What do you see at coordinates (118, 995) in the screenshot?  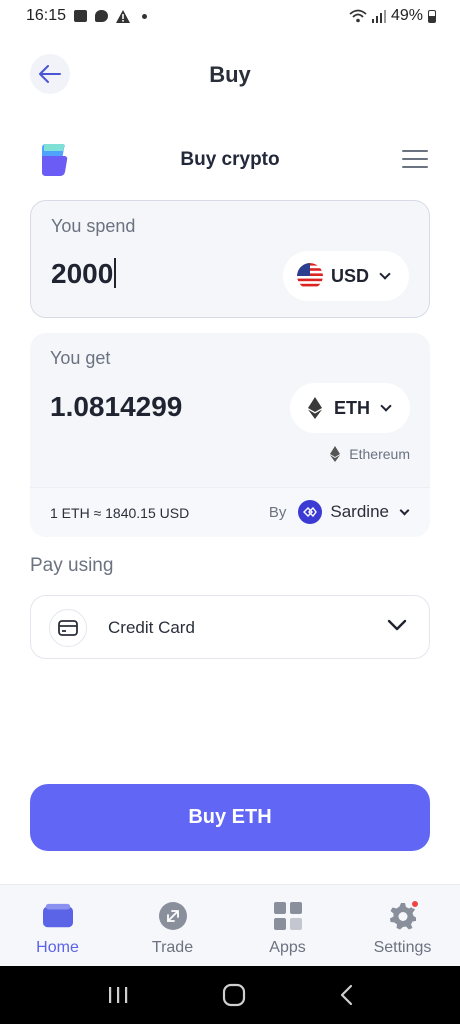 I see `recent-apps-icon` at bounding box center [118, 995].